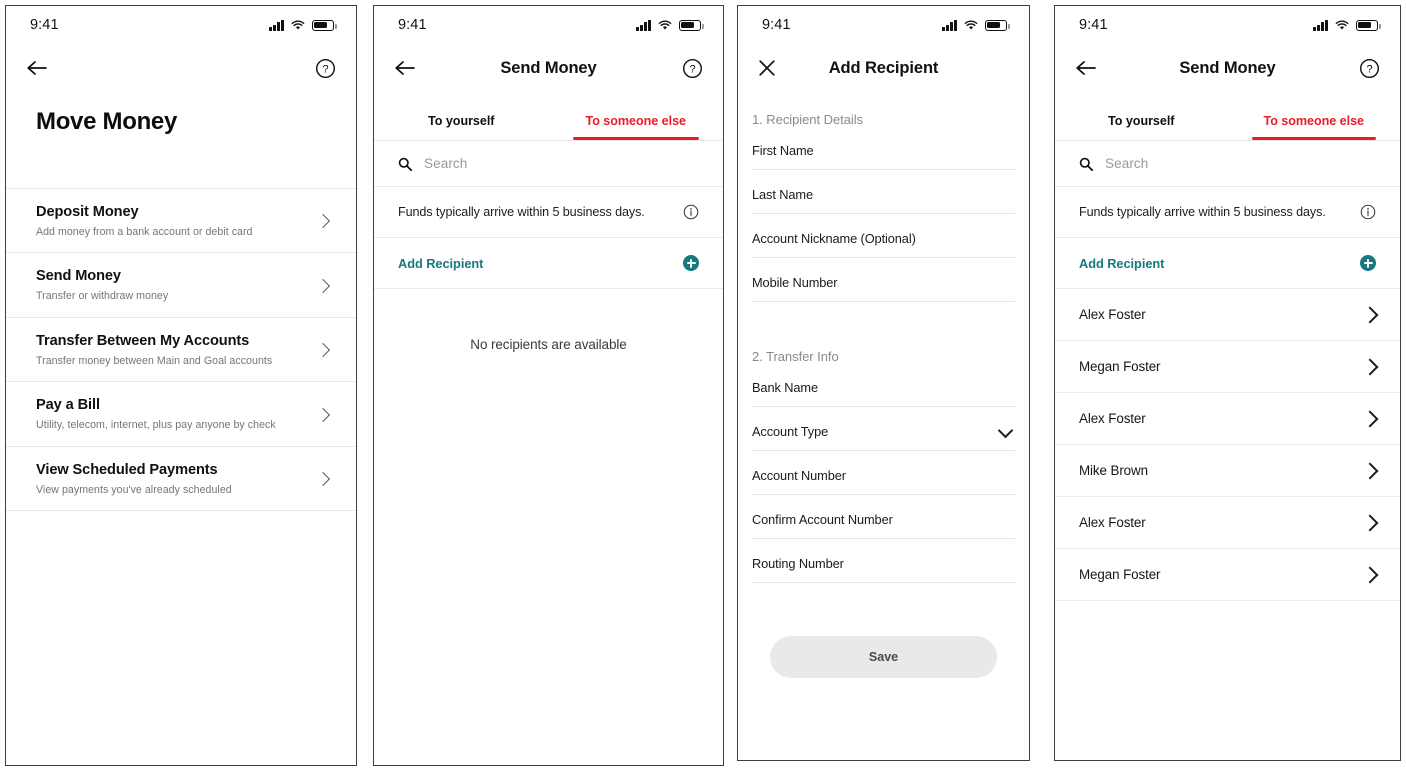 This screenshot has width=1406, height=776. Describe the element at coordinates (883, 244) in the screenshot. I see `account-nickname-field: Account Nickname (Optional)` at that location.